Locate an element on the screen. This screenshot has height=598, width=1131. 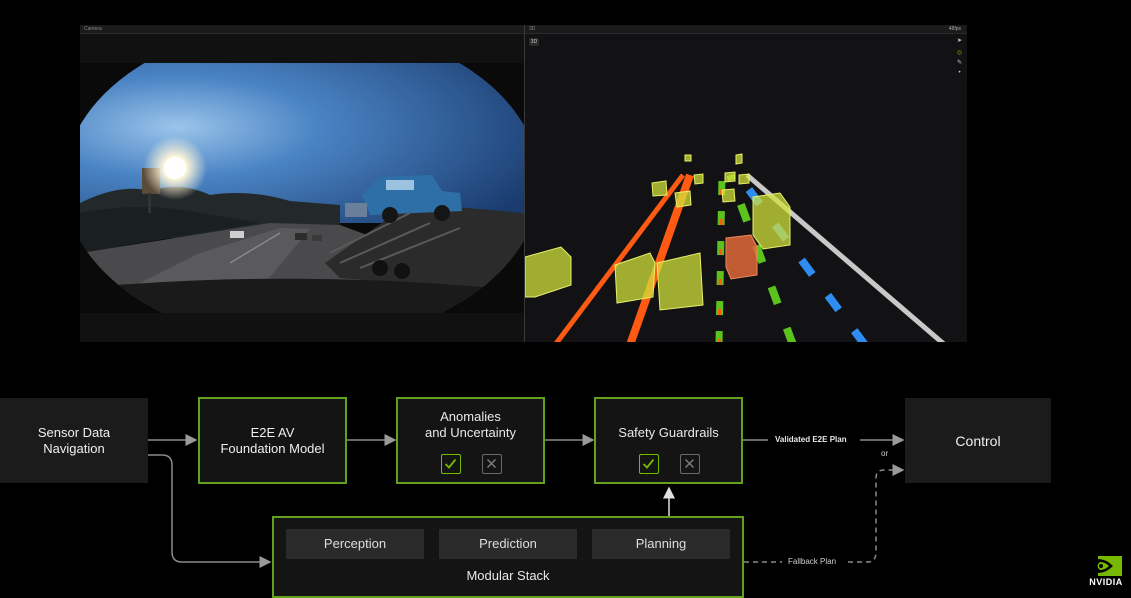
nvidia-wordmark: NVIDIA is located at coordinates (1106, 582).